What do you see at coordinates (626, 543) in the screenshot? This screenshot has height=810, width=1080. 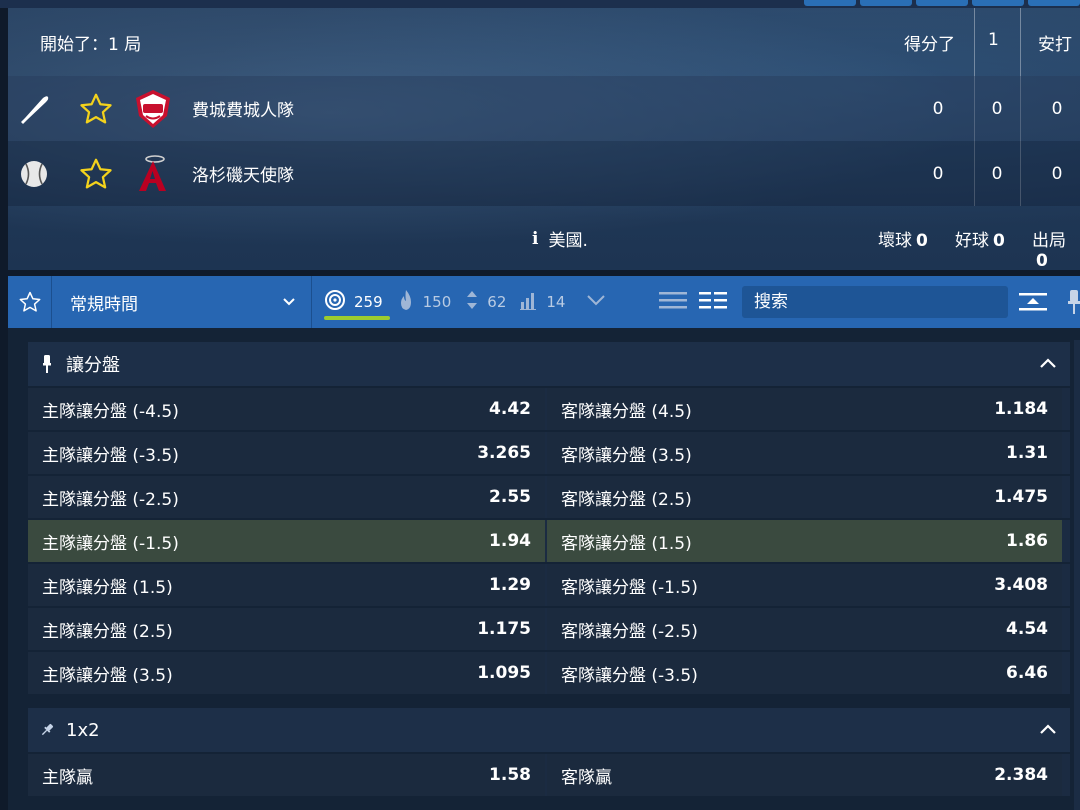 I see `odd-label: 客隊讓分盤 (1.5)` at bounding box center [626, 543].